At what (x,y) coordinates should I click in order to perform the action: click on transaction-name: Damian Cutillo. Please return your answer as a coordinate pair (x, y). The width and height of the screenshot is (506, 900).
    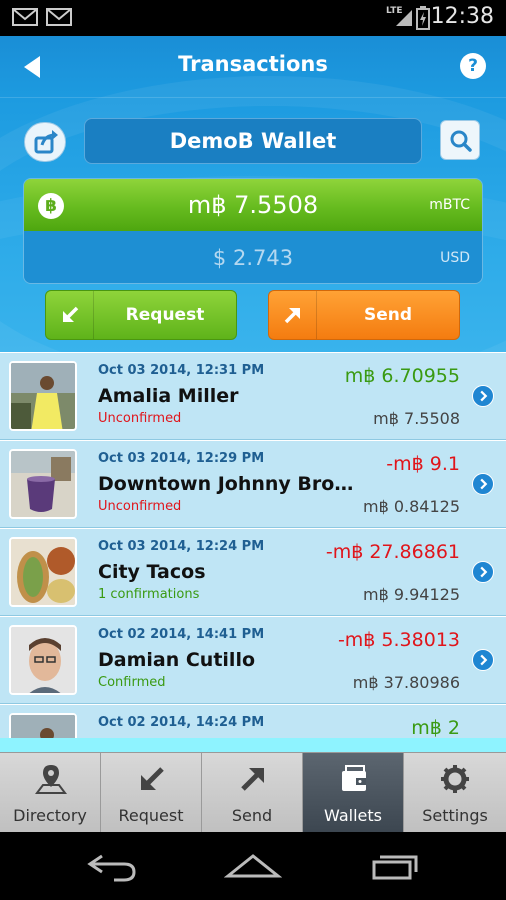
    Looking at the image, I should click on (177, 660).